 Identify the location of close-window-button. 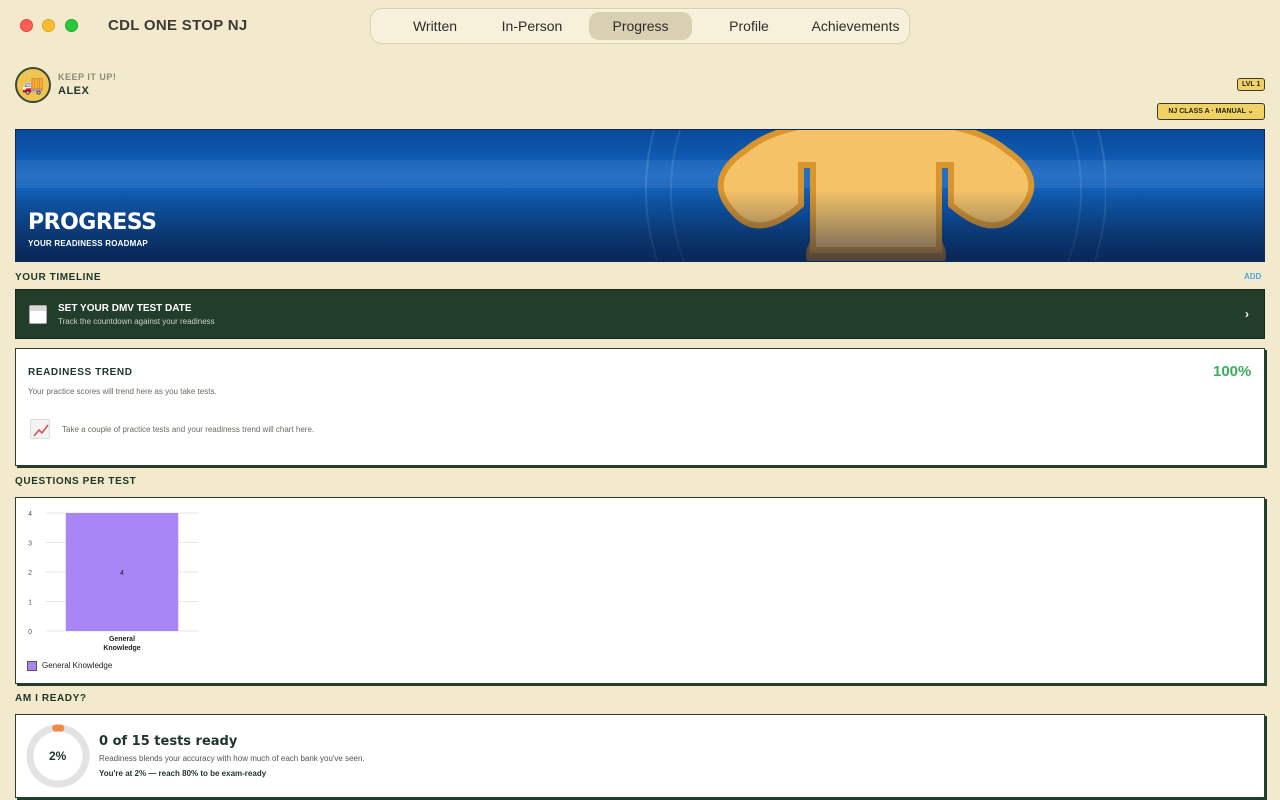
(26, 25).